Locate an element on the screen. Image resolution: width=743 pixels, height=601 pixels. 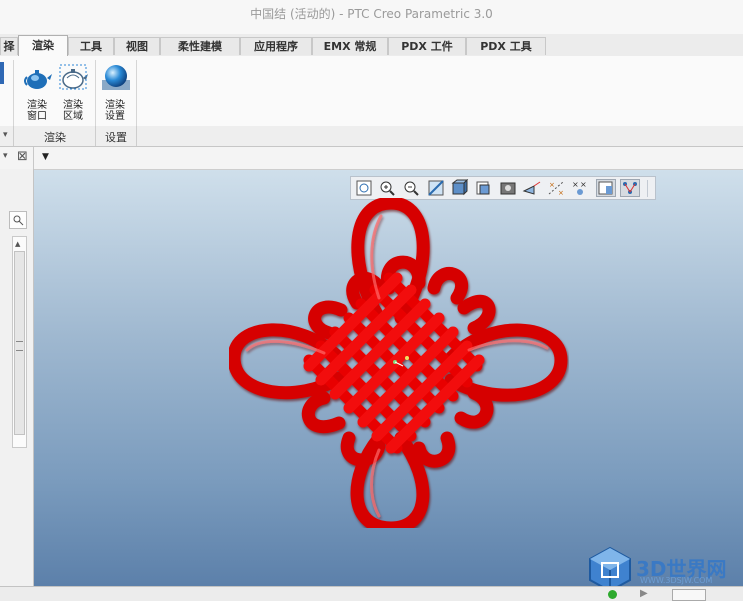
tab-view: 视图 is located at coordinates (137, 46).